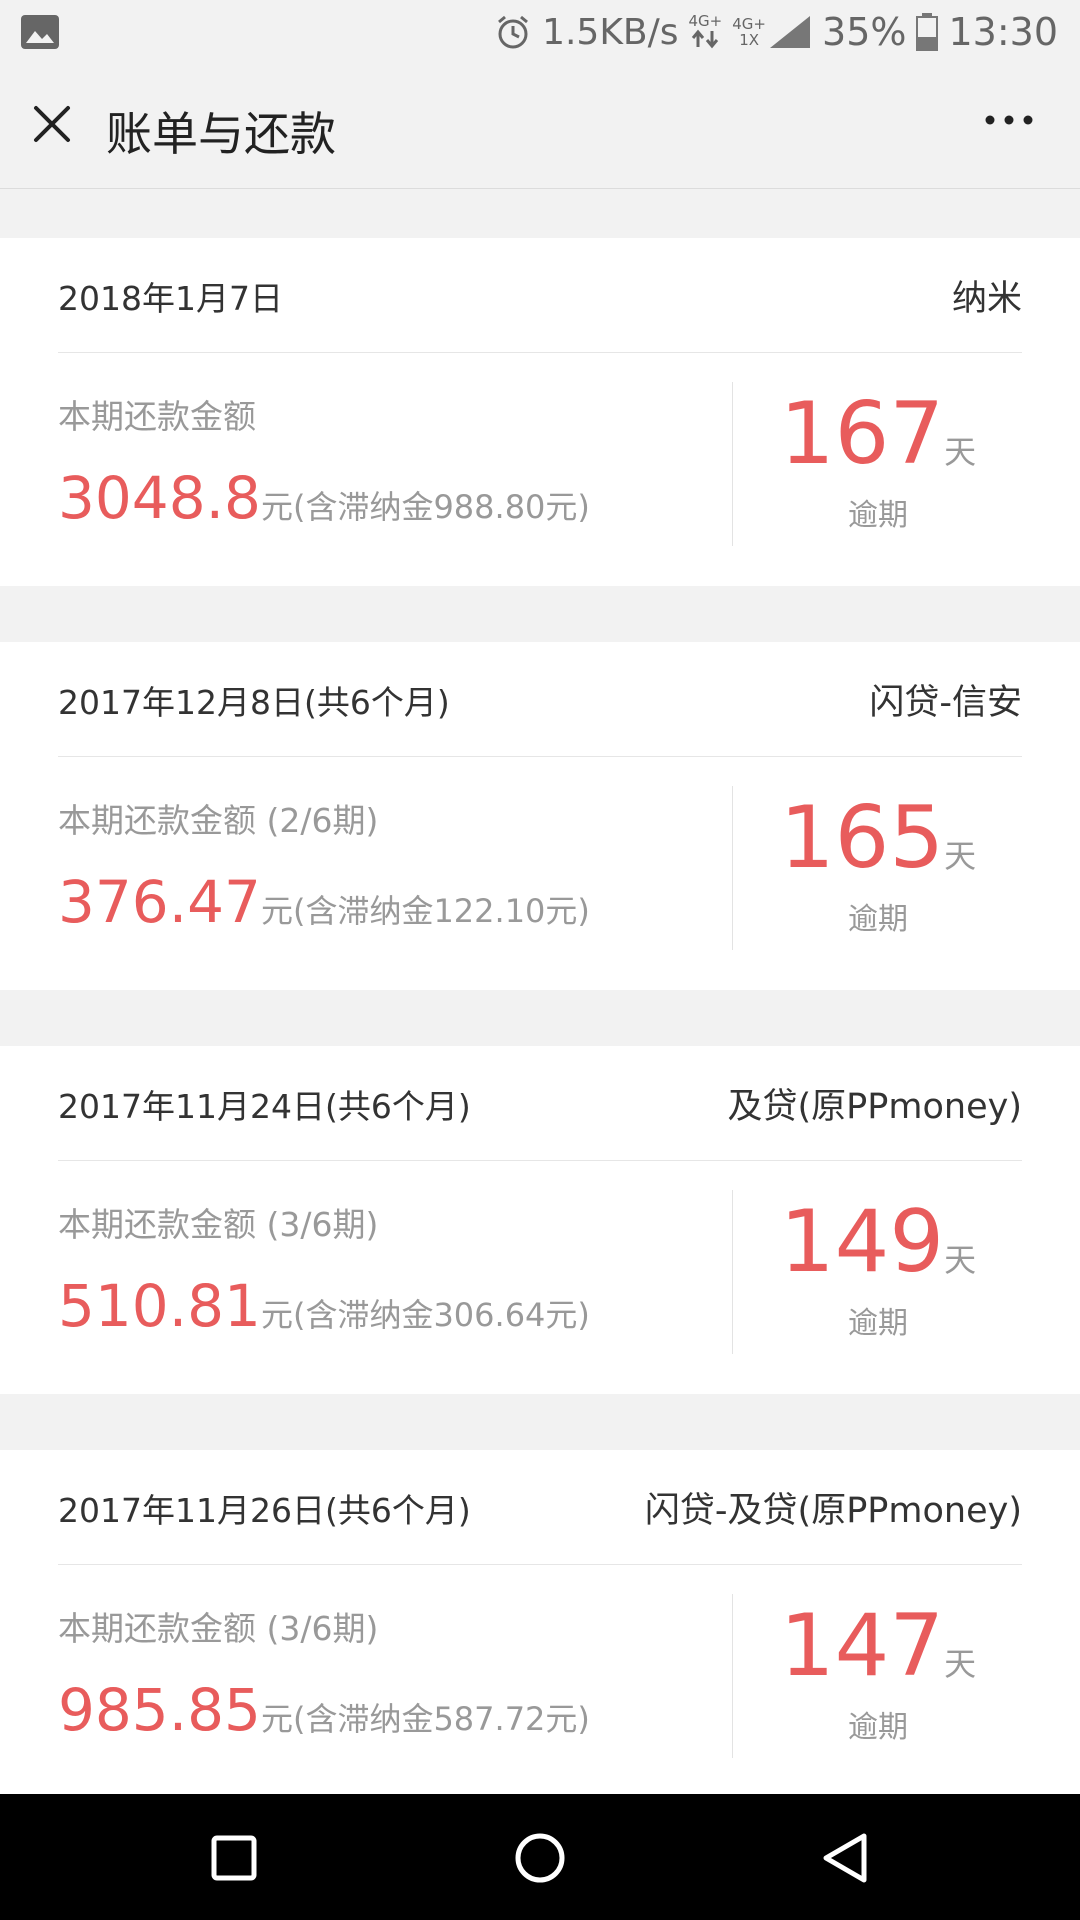 This screenshot has height=1920, width=1080. I want to click on overdue-days: 165, so click(862, 838).